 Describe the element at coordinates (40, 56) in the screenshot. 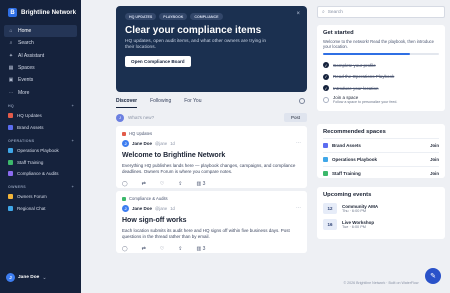

I see `nav-item-ai-assistant: ✦ AI Assistant` at that location.